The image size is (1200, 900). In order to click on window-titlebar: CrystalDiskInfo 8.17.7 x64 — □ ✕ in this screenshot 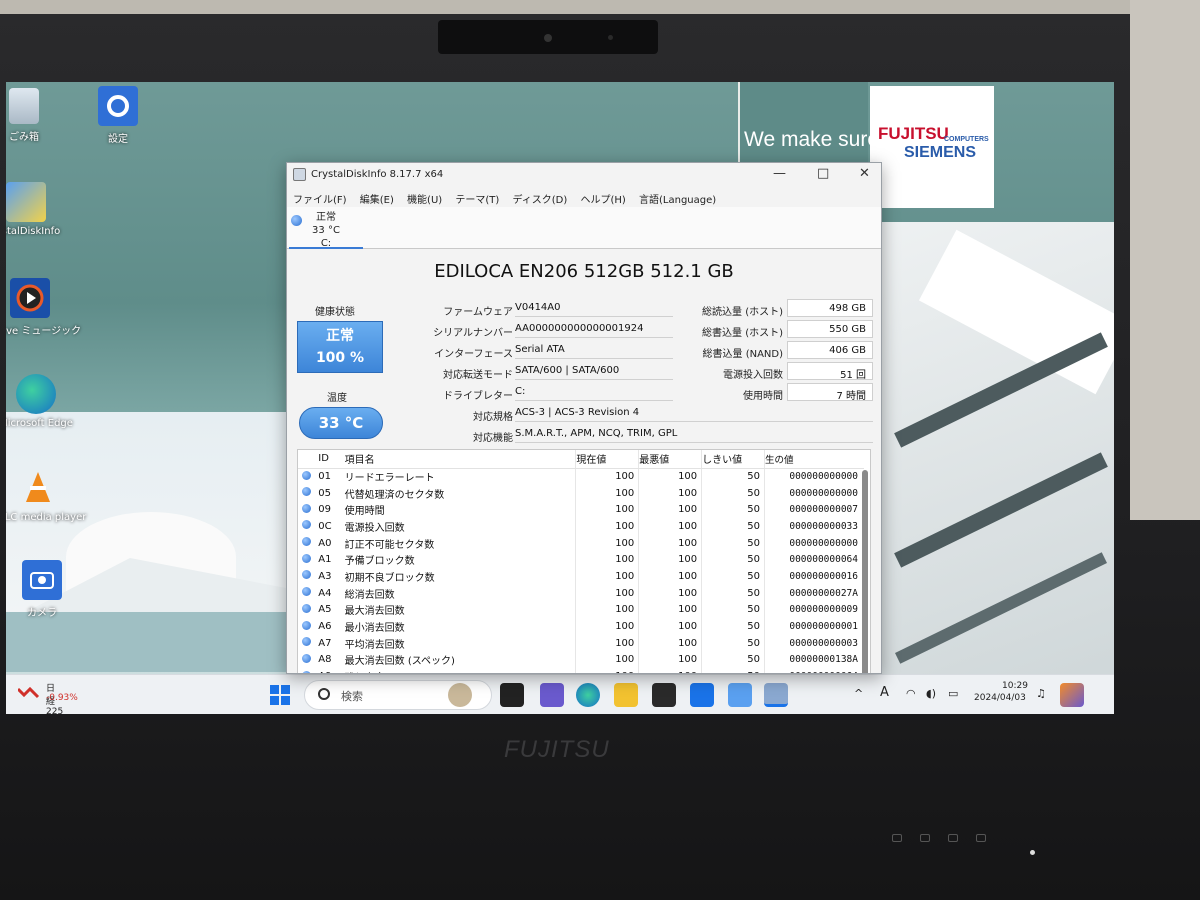, I will do `click(584, 175)`.